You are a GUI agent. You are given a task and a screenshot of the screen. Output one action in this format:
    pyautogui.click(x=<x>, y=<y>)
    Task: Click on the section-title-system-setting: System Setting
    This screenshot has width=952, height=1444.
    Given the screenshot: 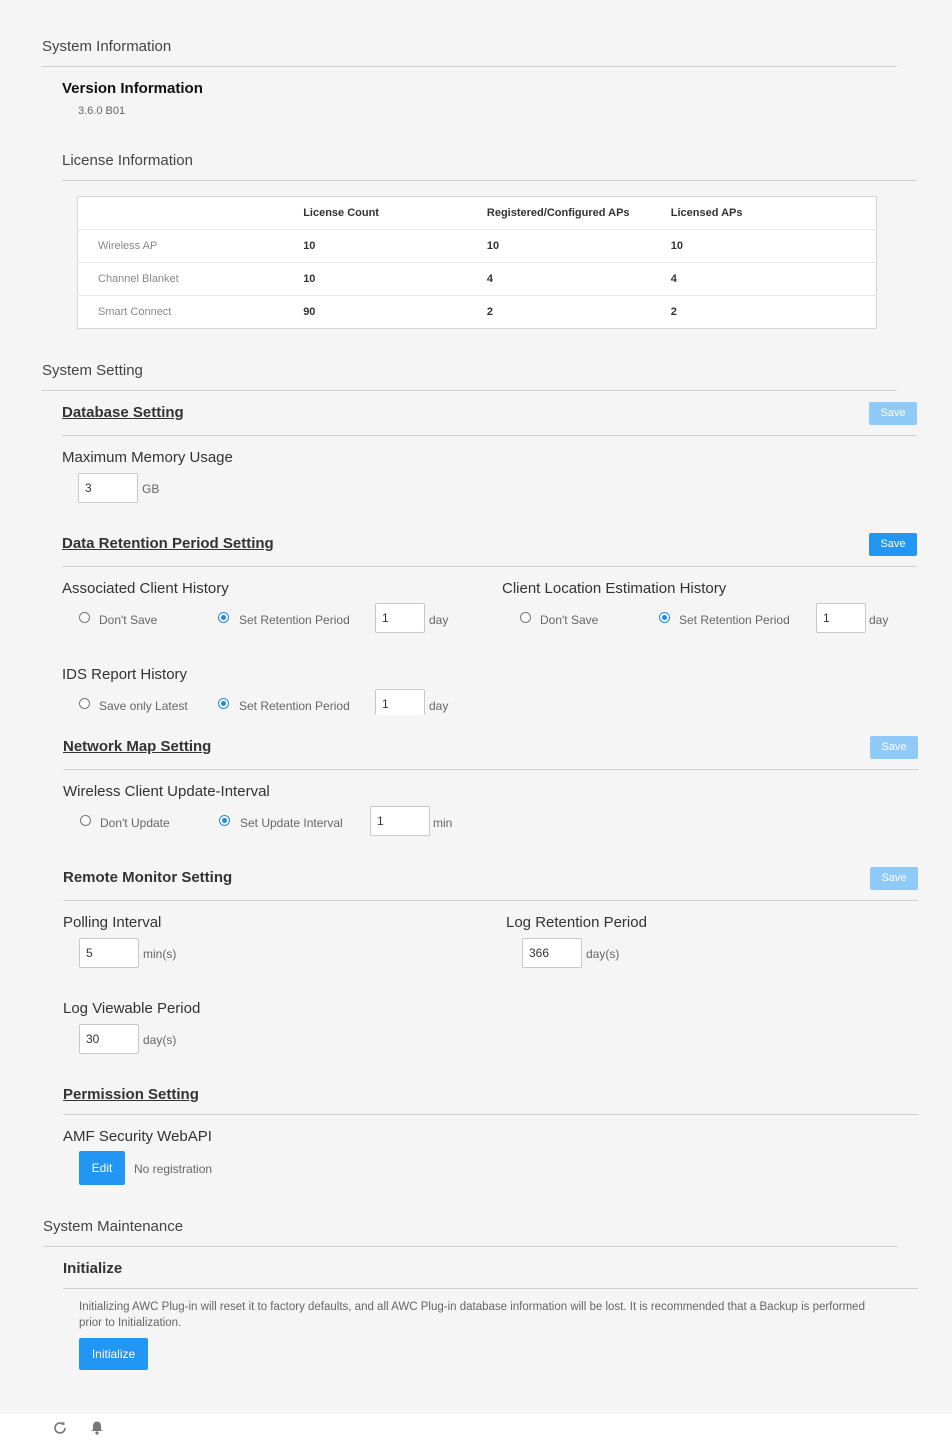 What is the action you would take?
    pyautogui.click(x=92, y=370)
    